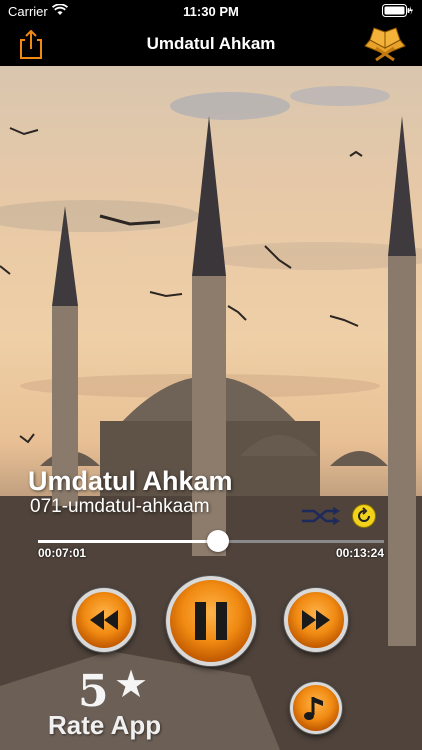  I want to click on pause-button, so click(211, 621).